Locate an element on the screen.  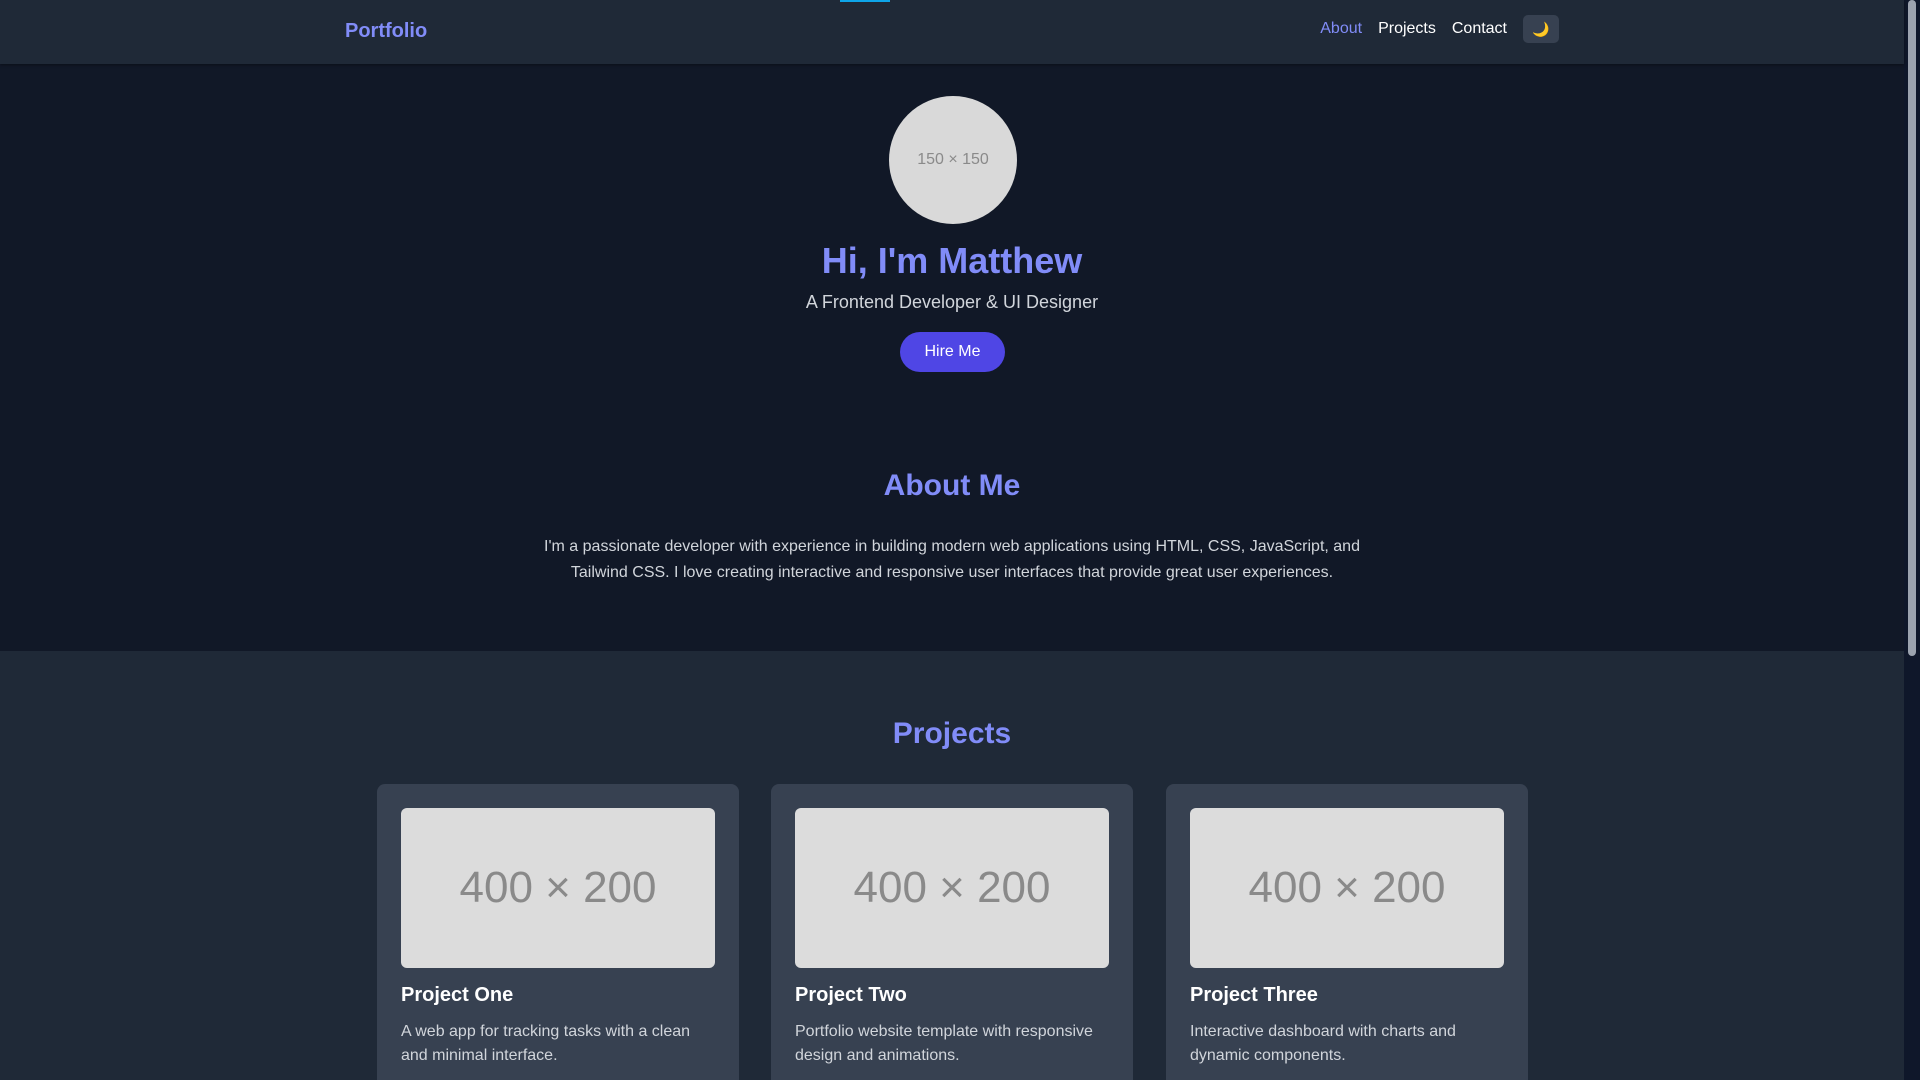
hero-subtitle: A Frontend Developer & UI Designer is located at coordinates (952, 302).